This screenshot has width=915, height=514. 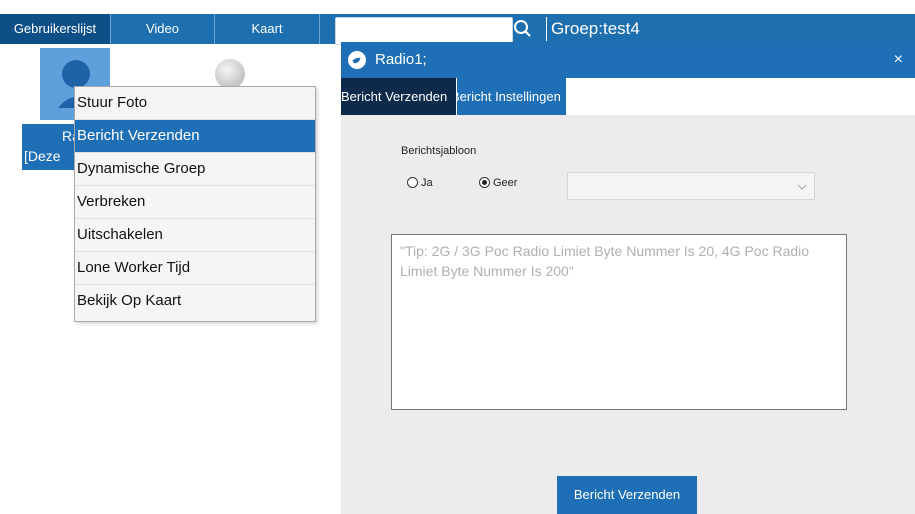 I want to click on menu-item-bekijk-op-kaart: Bekijk Op Kaart, so click(x=195, y=301).